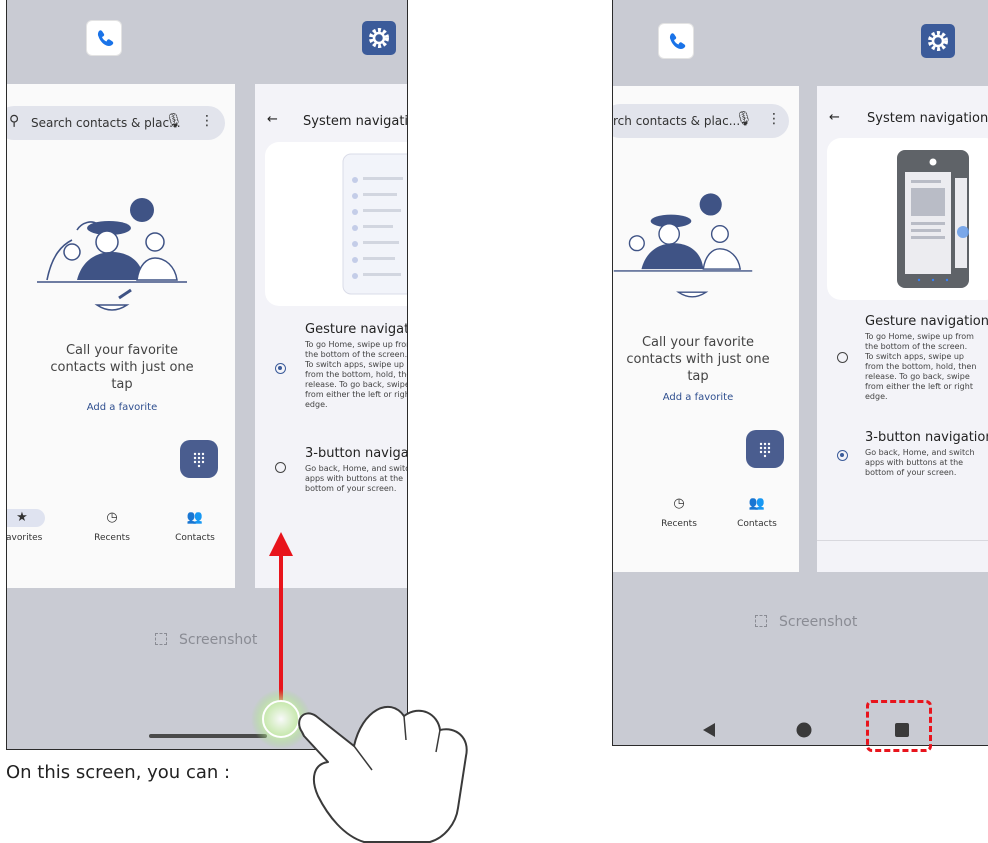 The image size is (988, 843). Describe the element at coordinates (899, 726) in the screenshot. I see `recents-button-highlight` at that location.